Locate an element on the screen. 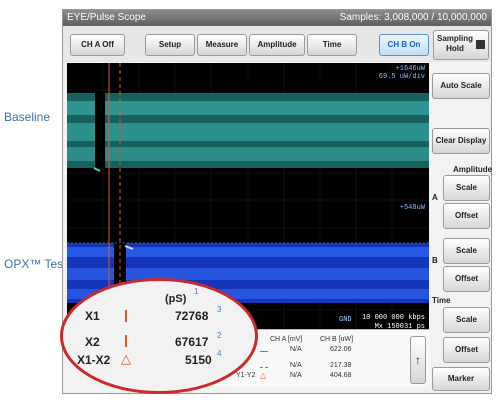 The image size is (500, 402). ch-b-button: CH B On is located at coordinates (404, 45).